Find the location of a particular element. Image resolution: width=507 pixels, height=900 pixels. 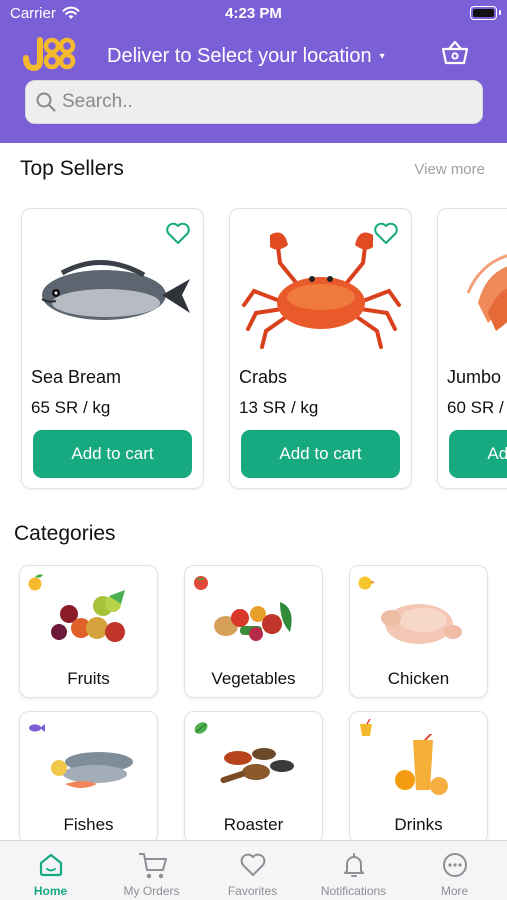

category-chicken: Chicken is located at coordinates (418, 631).